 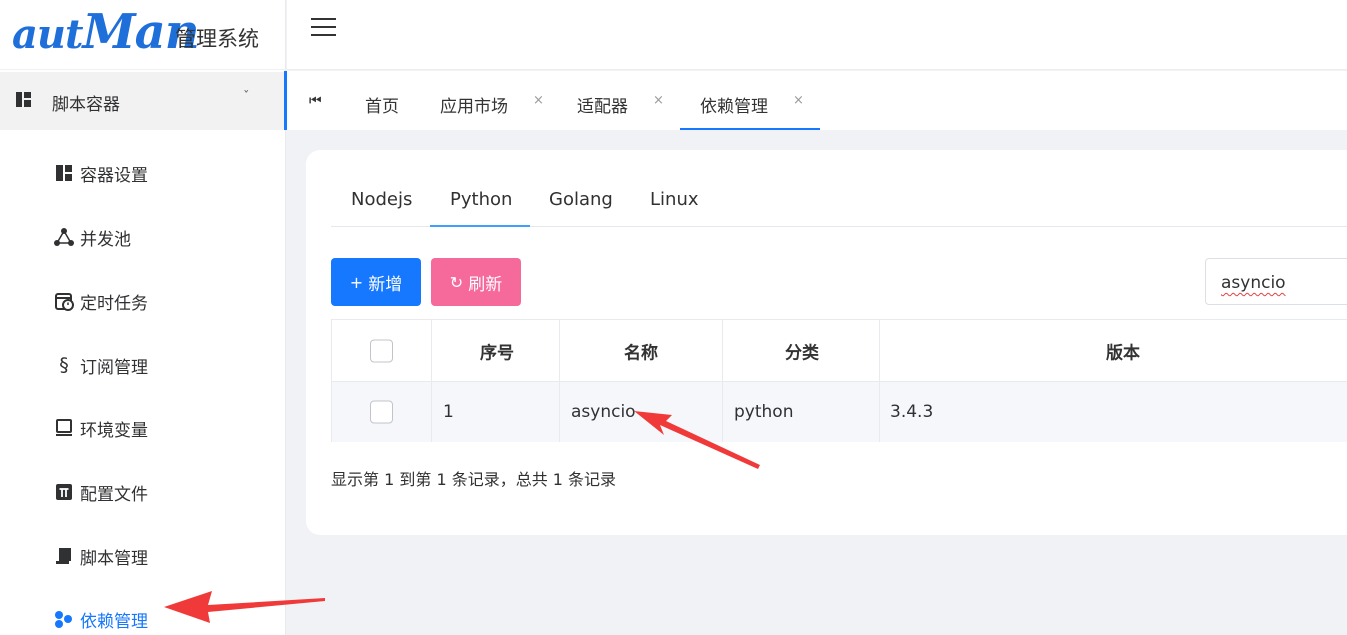 I want to click on add-button: + 新增, so click(x=376, y=282).